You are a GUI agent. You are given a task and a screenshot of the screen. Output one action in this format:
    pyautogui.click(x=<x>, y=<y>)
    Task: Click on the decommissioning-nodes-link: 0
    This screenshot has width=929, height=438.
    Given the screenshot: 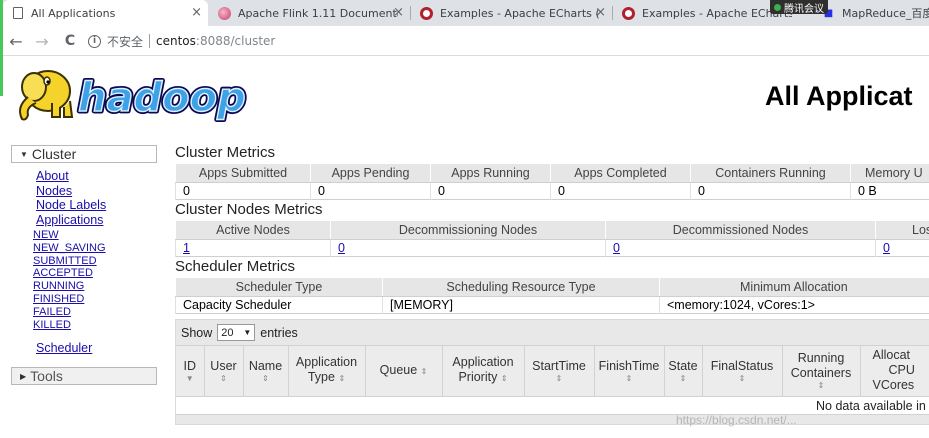 What is the action you would take?
    pyautogui.click(x=341, y=248)
    